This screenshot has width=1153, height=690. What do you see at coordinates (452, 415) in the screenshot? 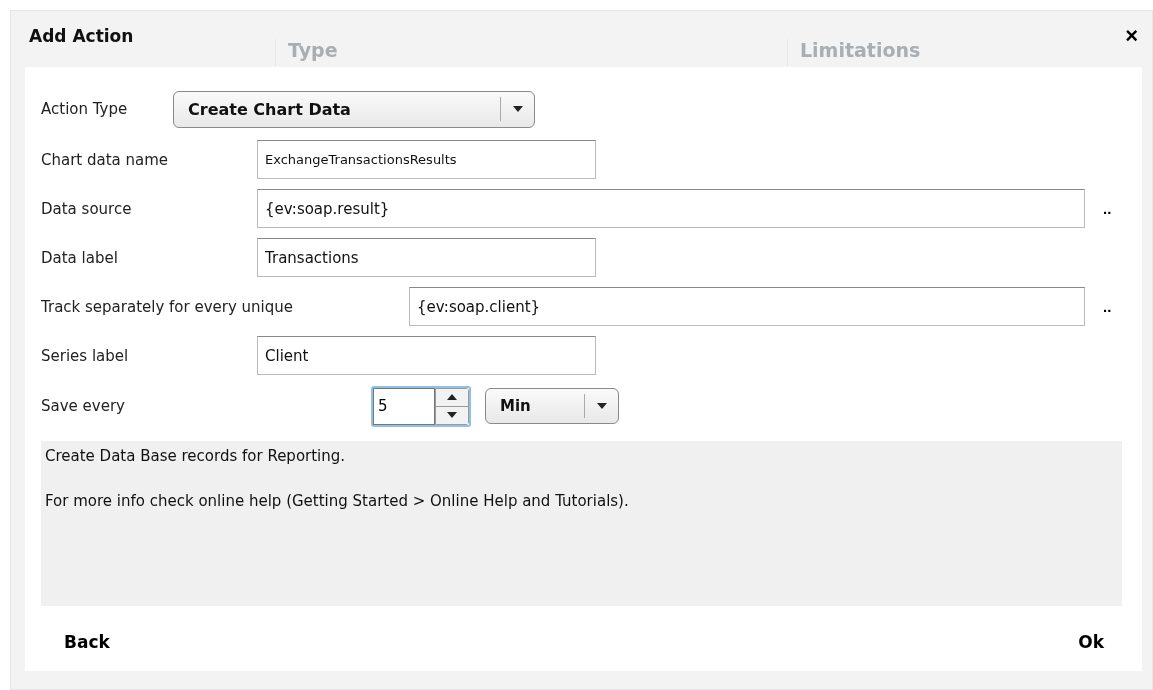
I see `down-arrow-icon` at bounding box center [452, 415].